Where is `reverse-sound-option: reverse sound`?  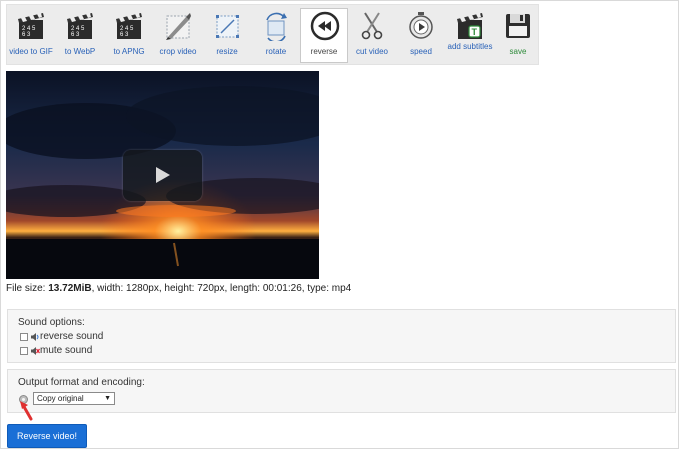
reverse-sound-option: reverse sound is located at coordinates (61, 336).